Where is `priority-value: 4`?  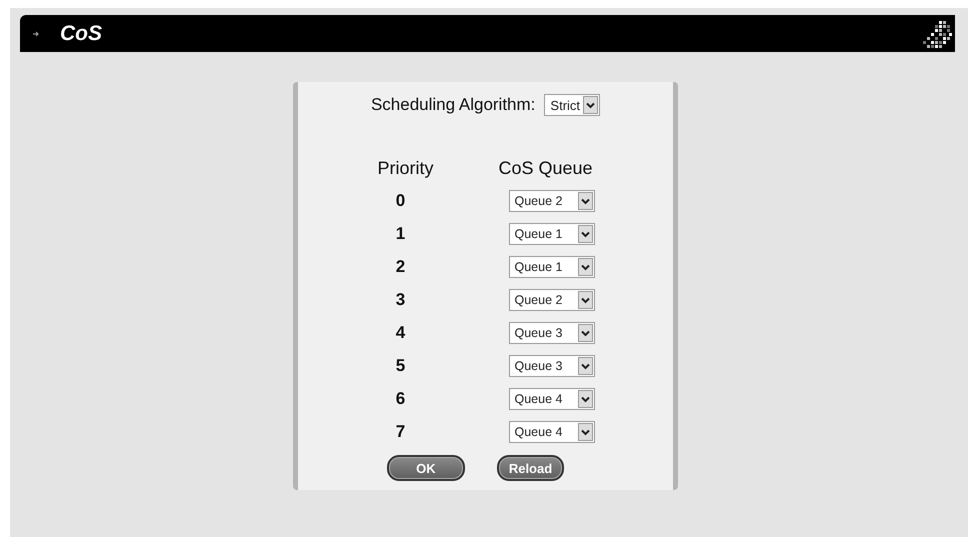 priority-value: 4 is located at coordinates (401, 333).